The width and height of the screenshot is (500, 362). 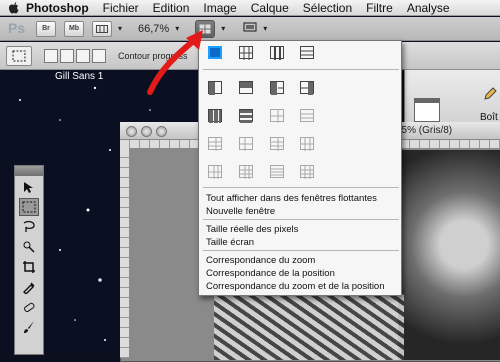 I want to click on lasso-tool-icon, so click(x=29, y=227).